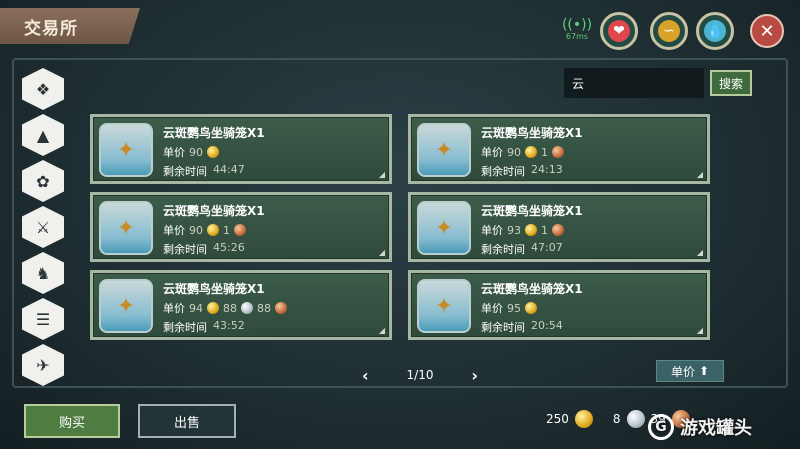 This screenshot has height=449, width=800. I want to click on arrow-up-icon: ⬆, so click(704, 371).